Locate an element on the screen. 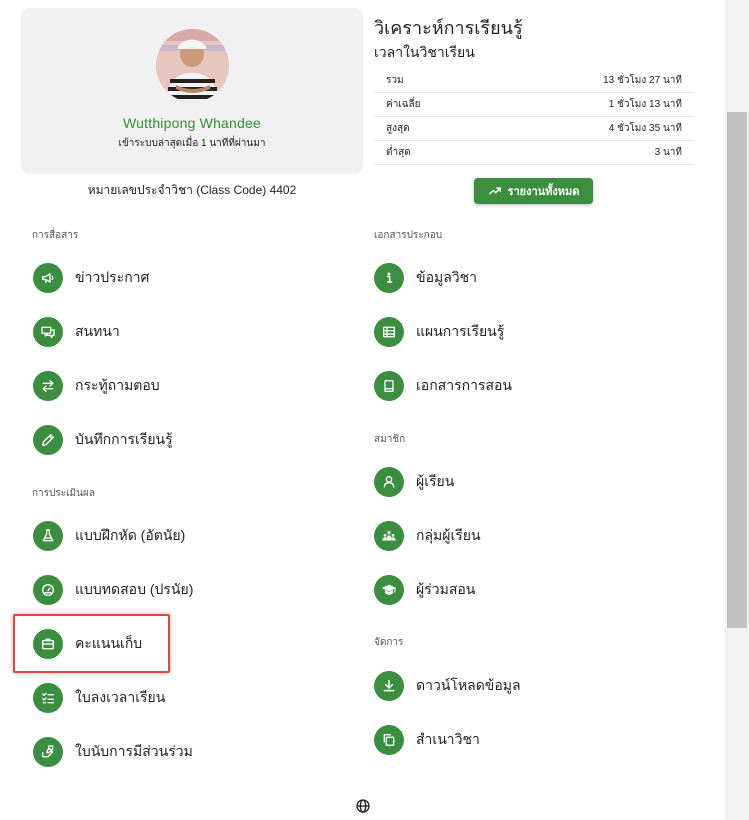 Image resolution: width=749 pixels, height=820 pixels. menu-item-participation: ใบนับการมีส่วนร่วม is located at coordinates (113, 752).